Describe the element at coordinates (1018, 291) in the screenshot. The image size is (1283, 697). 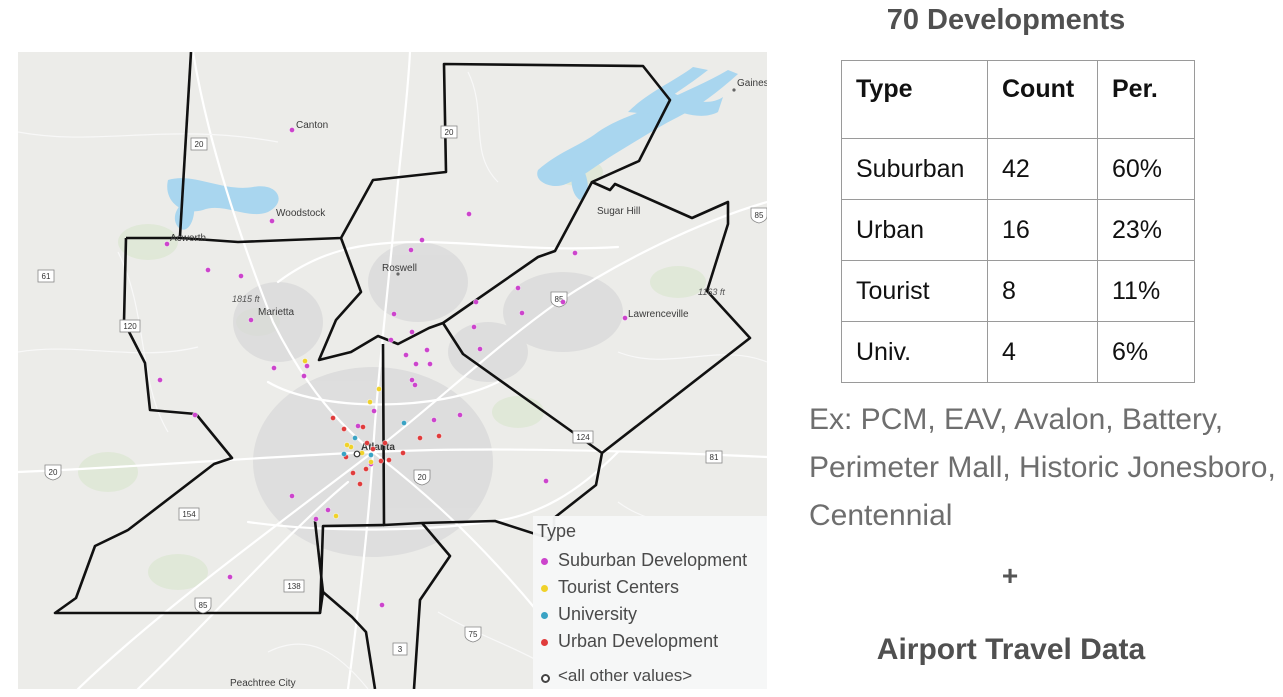
I see `table-row: Tourist 8 11%` at that location.